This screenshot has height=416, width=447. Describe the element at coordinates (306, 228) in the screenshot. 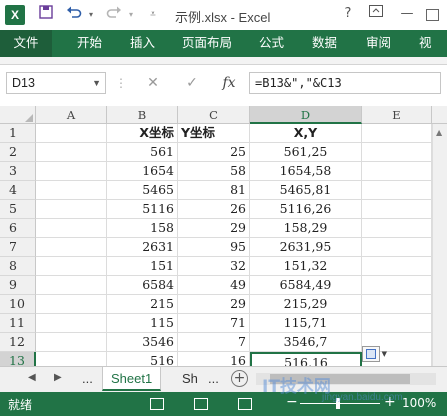

I see `cell-d6: 158,29` at that location.